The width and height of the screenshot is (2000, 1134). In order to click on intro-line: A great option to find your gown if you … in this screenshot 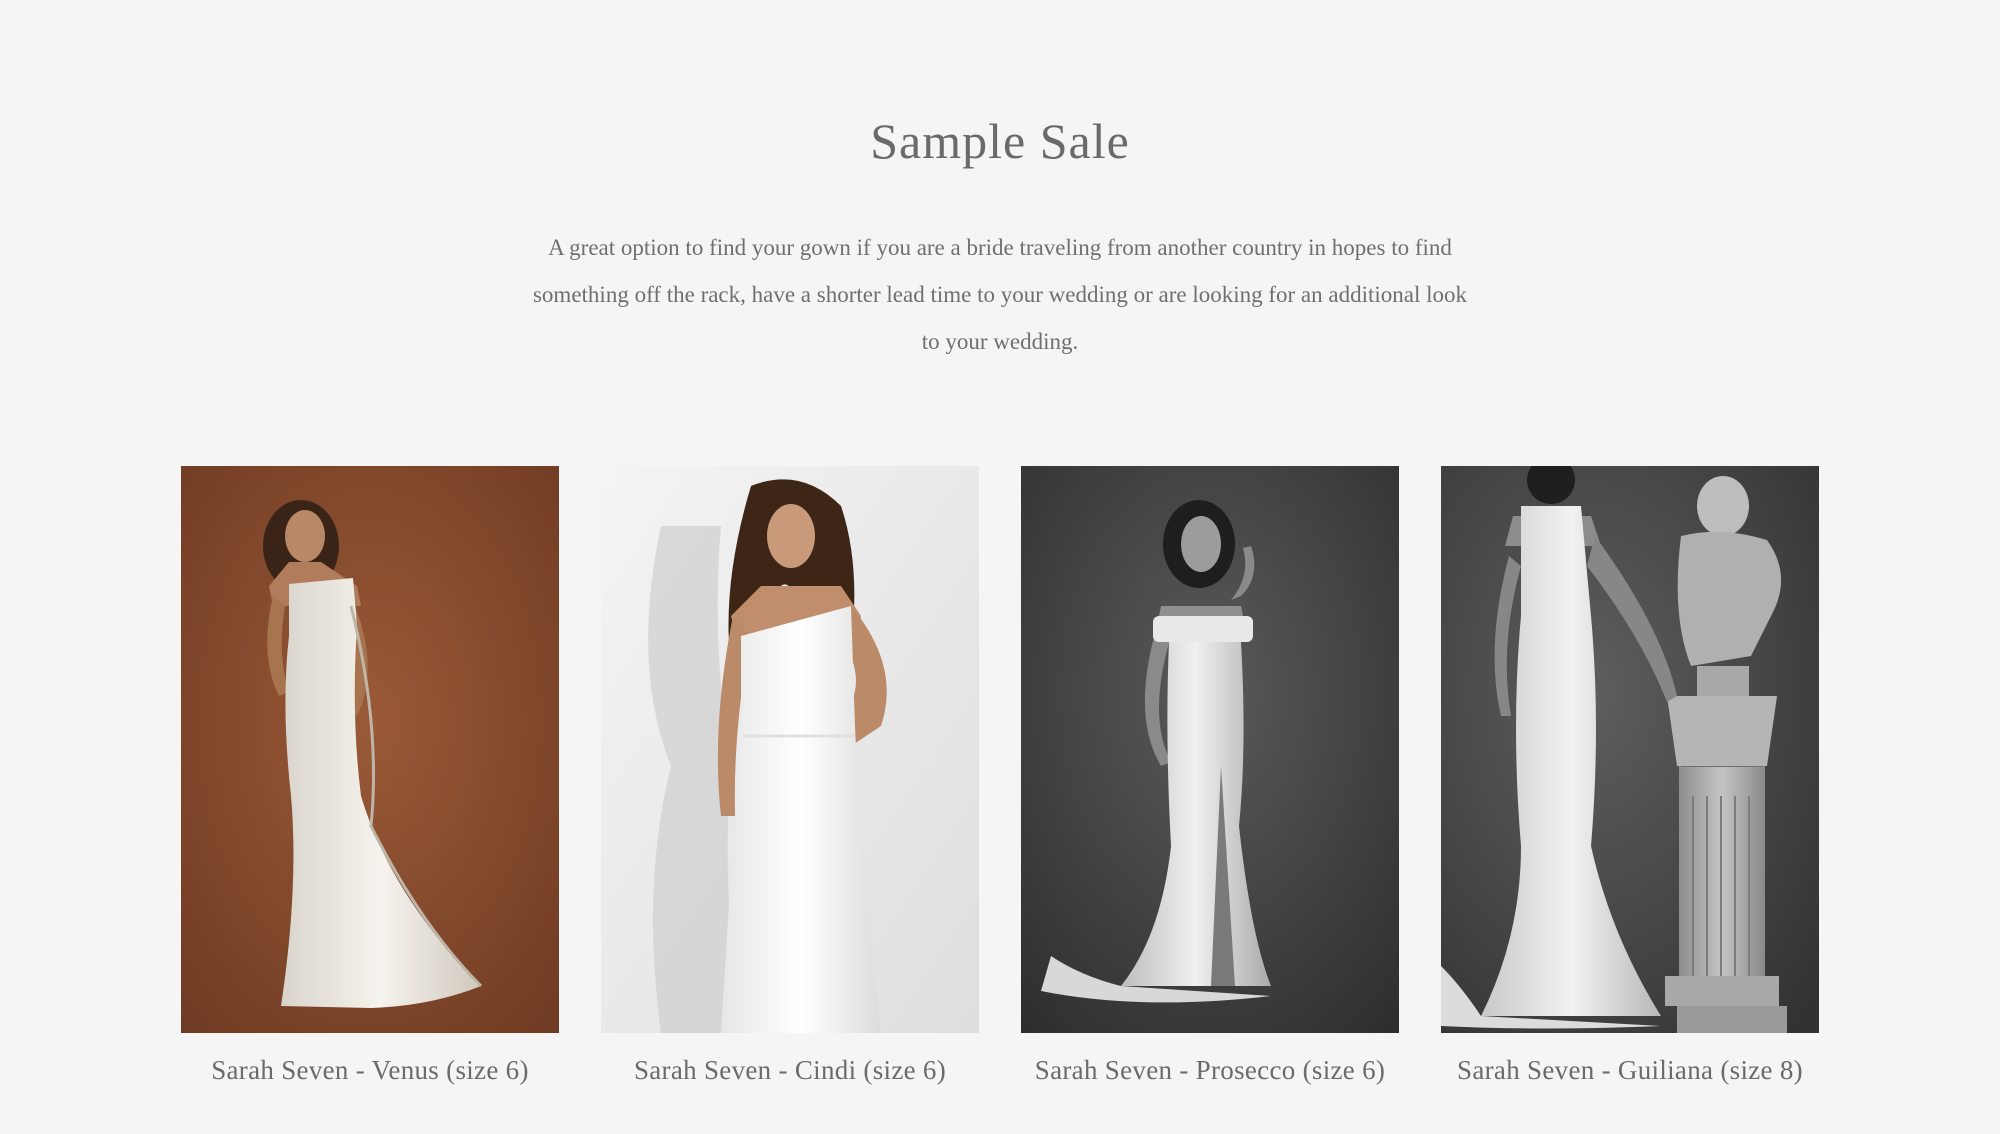, I will do `click(1000, 247)`.